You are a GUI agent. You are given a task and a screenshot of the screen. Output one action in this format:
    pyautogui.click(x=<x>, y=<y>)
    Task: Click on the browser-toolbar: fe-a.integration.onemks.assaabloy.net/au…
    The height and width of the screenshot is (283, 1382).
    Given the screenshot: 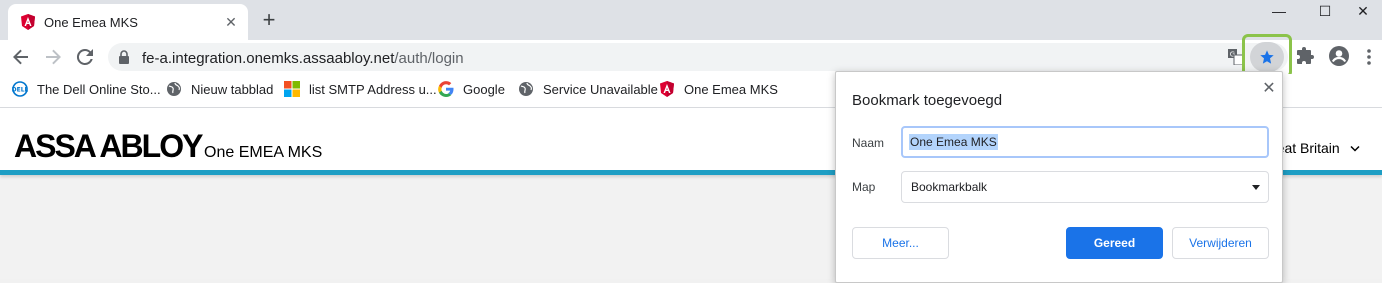 What is the action you would take?
    pyautogui.click(x=691, y=57)
    